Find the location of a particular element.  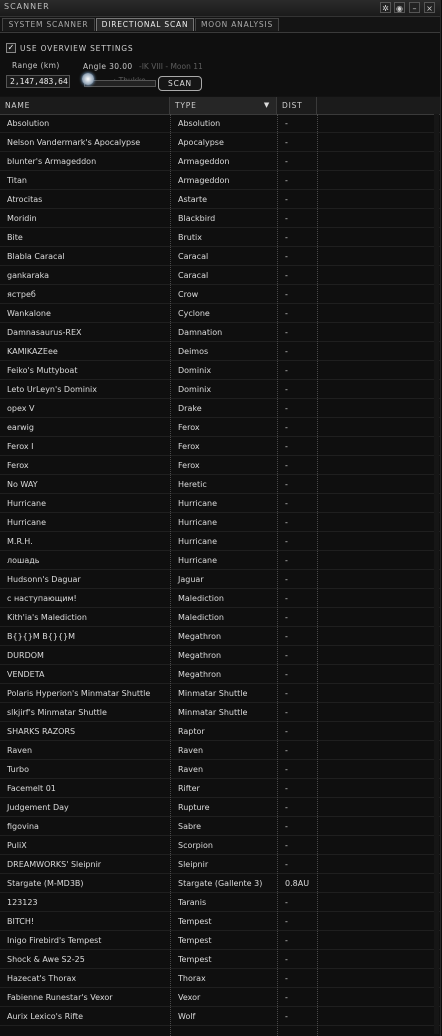

cell-type: Rifter is located at coordinates (189, 788).